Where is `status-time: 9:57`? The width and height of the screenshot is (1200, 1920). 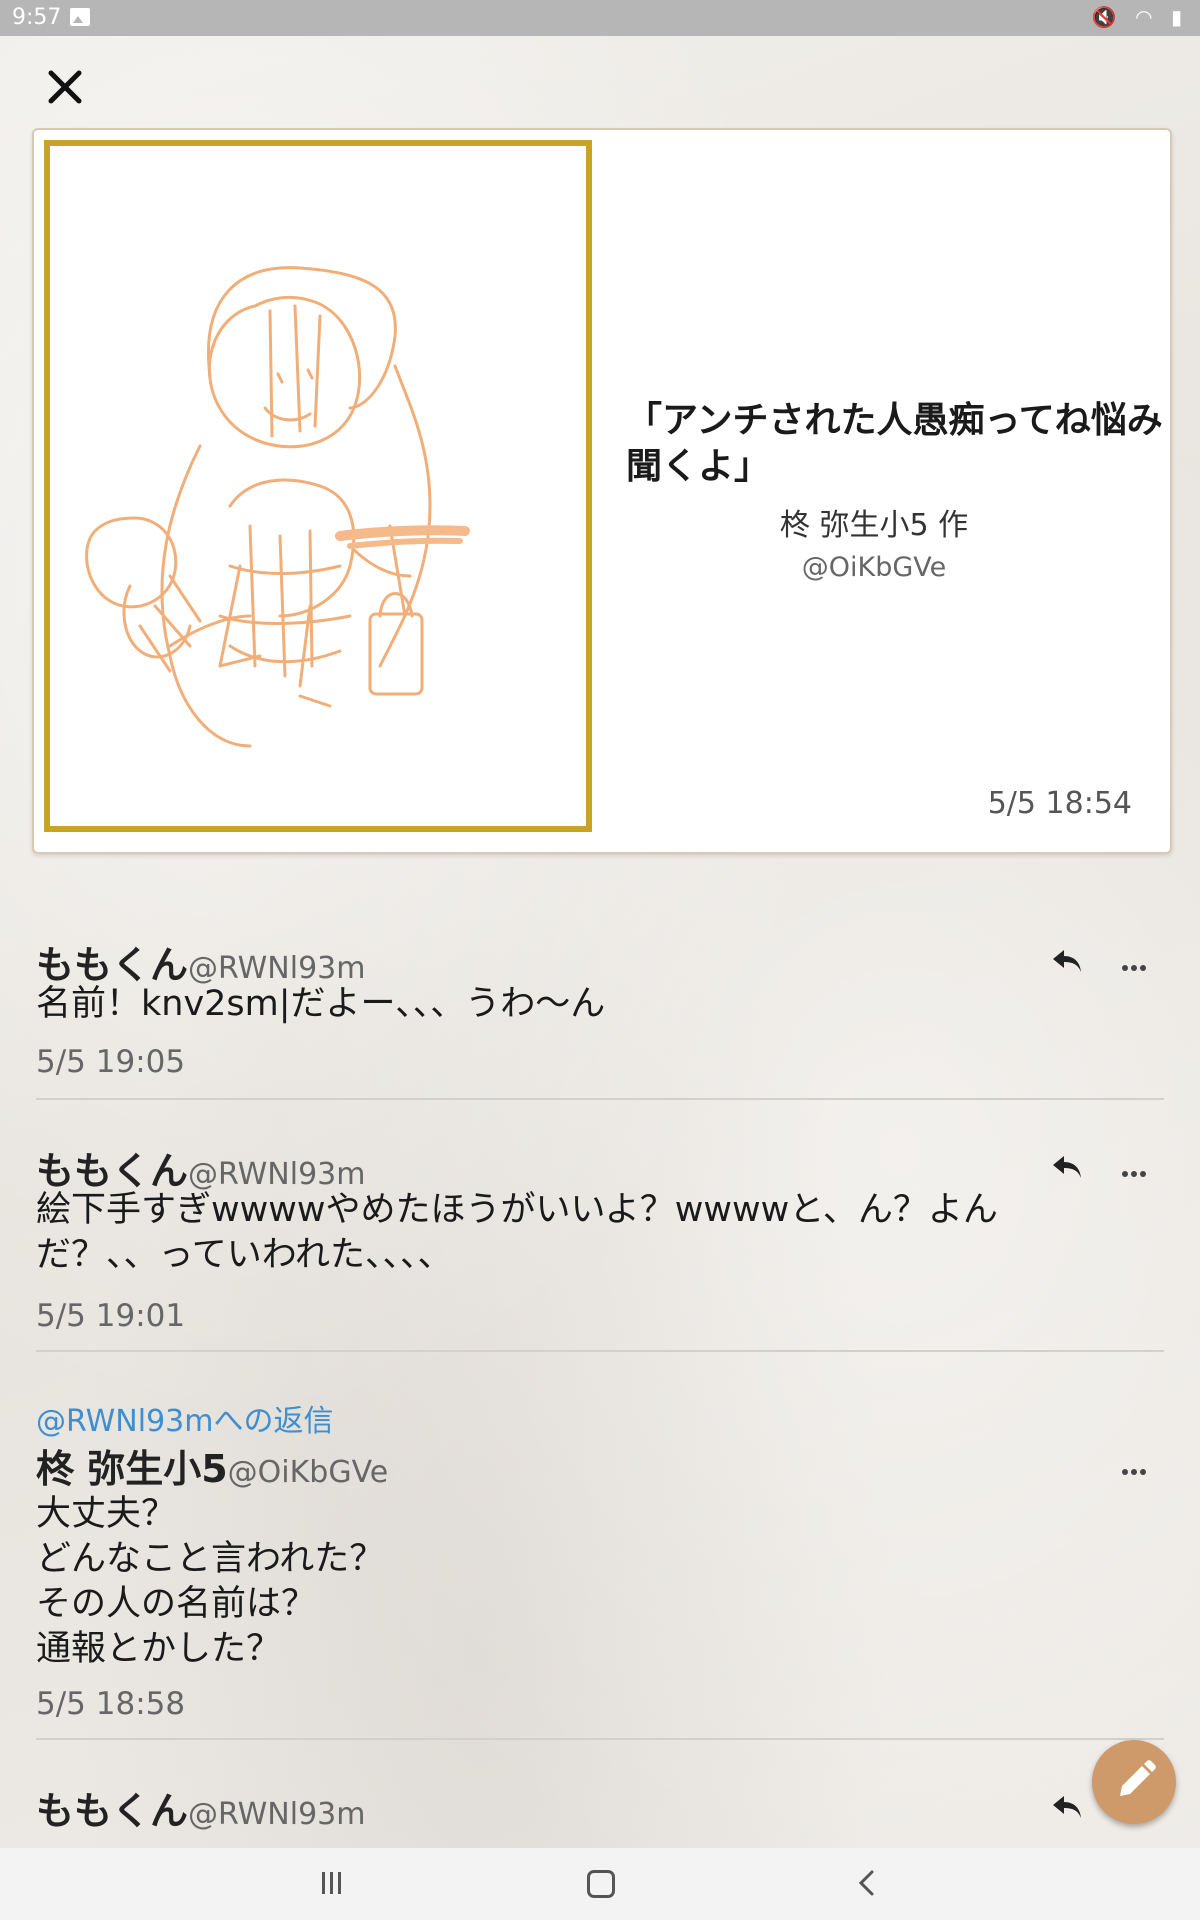
status-time: 9:57 is located at coordinates (37, 17).